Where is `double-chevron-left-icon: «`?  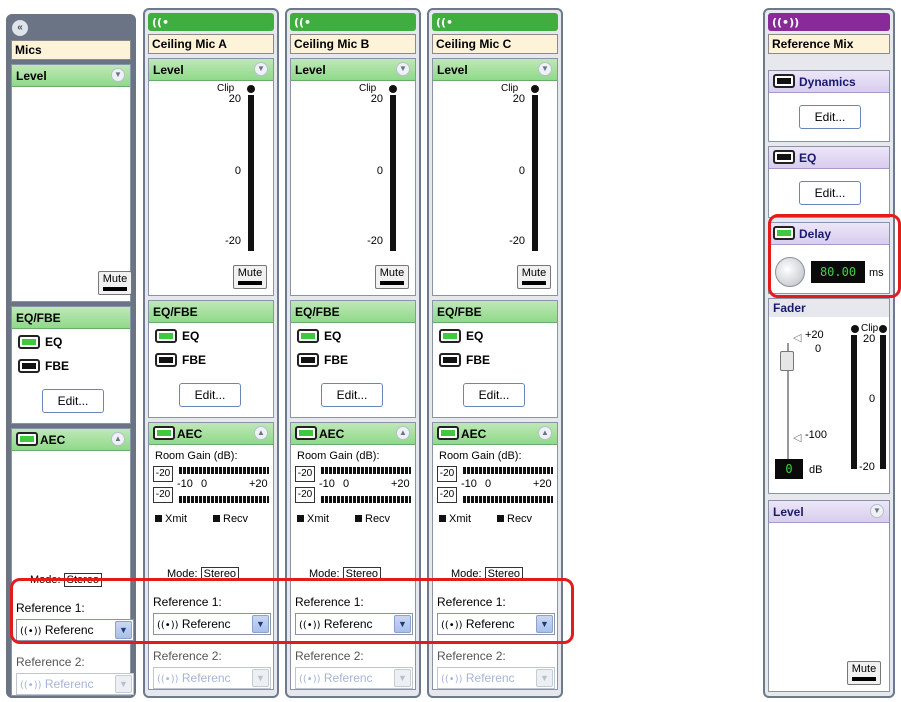 double-chevron-left-icon: « is located at coordinates (20, 28).